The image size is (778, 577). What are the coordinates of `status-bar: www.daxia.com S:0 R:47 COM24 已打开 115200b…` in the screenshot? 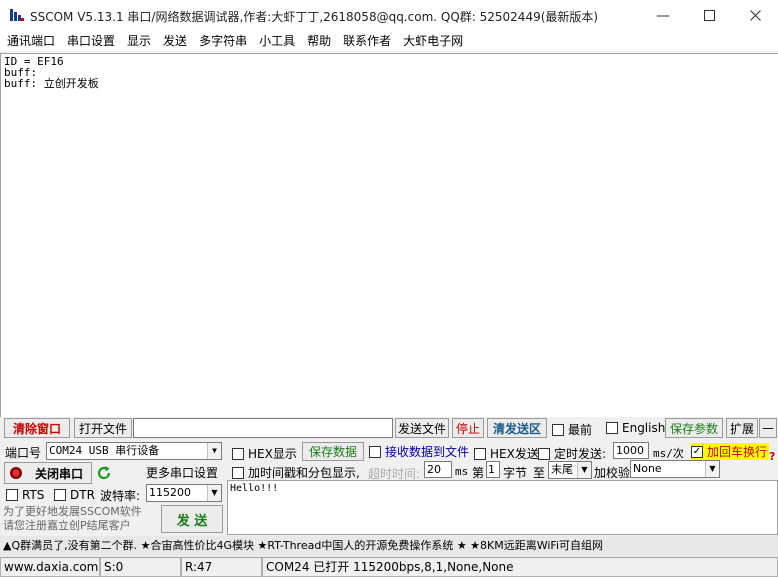 It's located at (389, 567).